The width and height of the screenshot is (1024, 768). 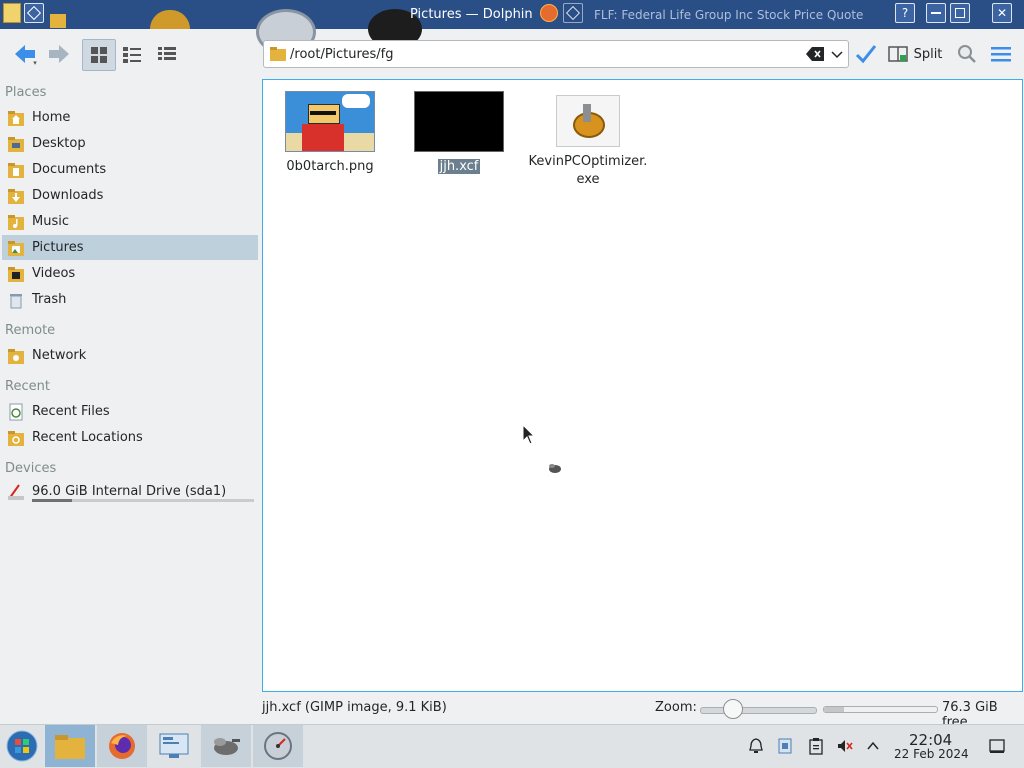 I want to click on help-button: ?, so click(x=905, y=13).